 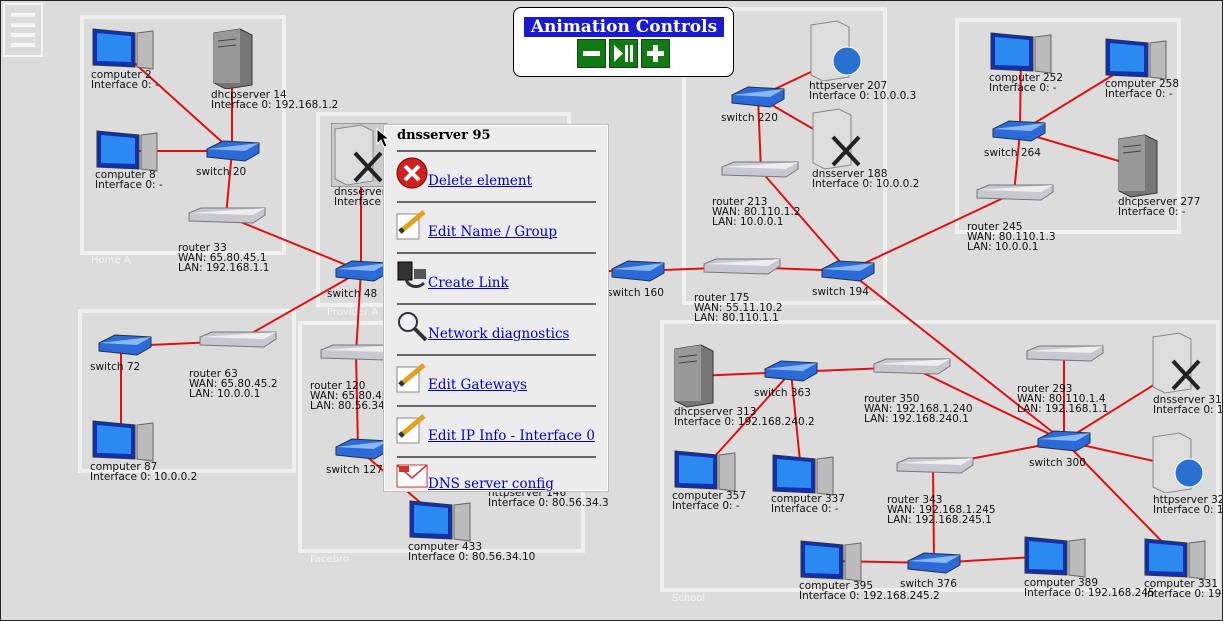 What do you see at coordinates (383, 138) in the screenshot?
I see `mouse-cursor-icon` at bounding box center [383, 138].